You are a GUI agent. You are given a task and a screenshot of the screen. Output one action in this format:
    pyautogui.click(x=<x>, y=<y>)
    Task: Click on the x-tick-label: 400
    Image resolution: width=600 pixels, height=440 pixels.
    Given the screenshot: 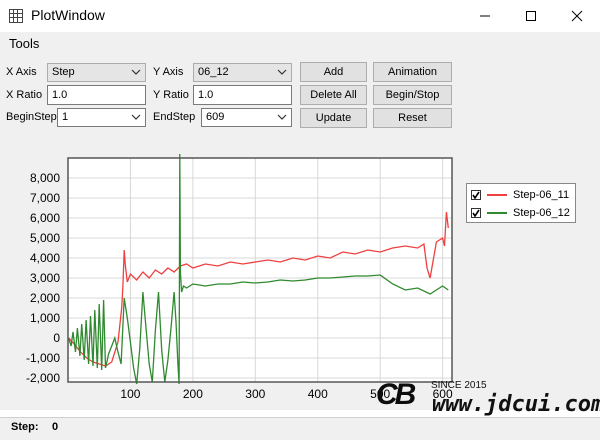 What is the action you would take?
    pyautogui.click(x=318, y=394)
    